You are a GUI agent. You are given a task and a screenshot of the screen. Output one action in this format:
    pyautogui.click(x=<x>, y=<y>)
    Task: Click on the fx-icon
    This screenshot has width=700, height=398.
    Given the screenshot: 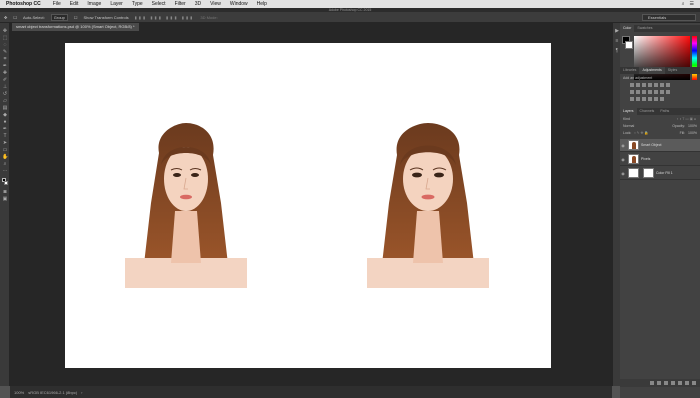 What is the action you would take?
    pyautogui.click(x=659, y=383)
    